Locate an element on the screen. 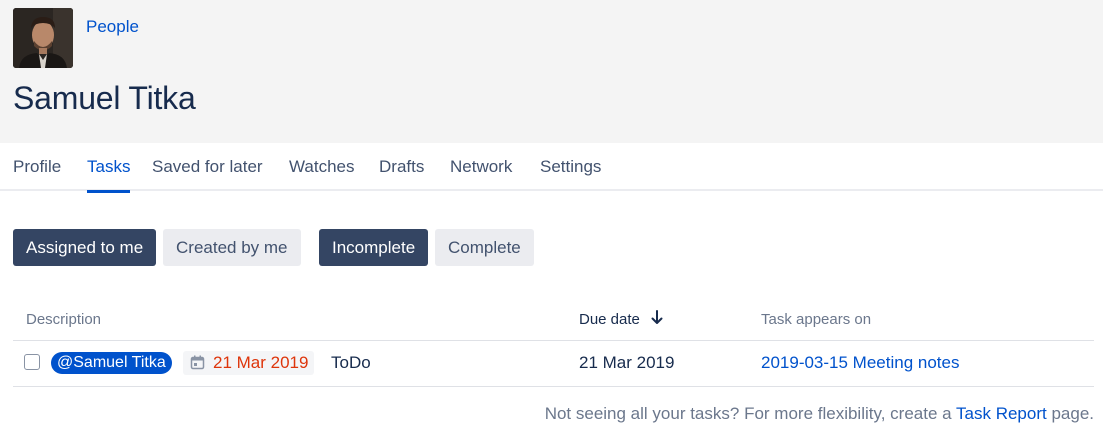 Image resolution: width=1103 pixels, height=441 pixels. avatar-photo is located at coordinates (43, 38).